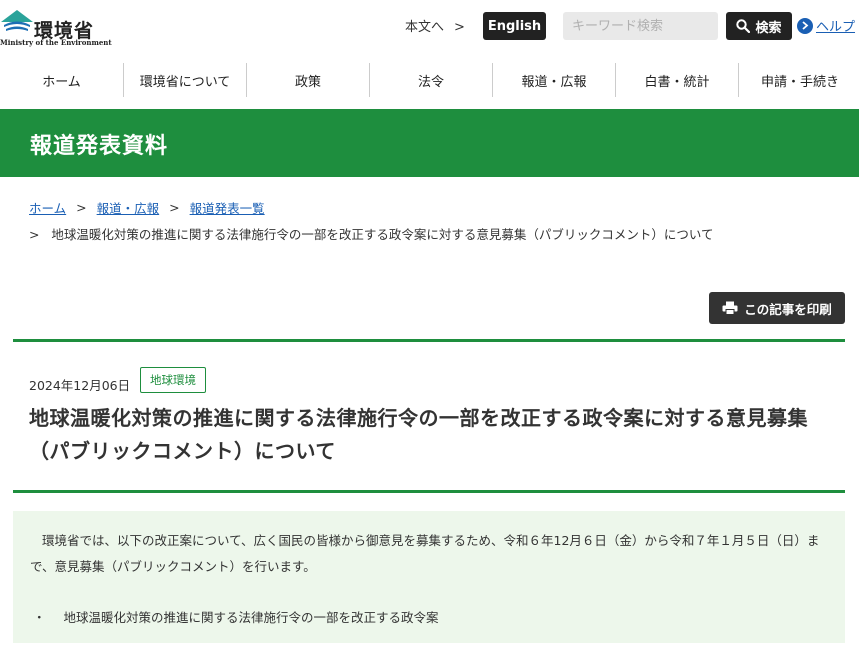  What do you see at coordinates (836, 27) in the screenshot?
I see `help-link-label: ヘルプ` at bounding box center [836, 27].